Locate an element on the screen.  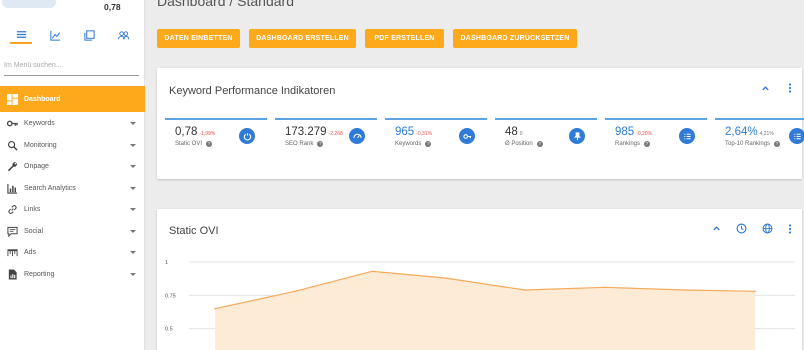
create-pdf-button: PDF ERSTELLEN is located at coordinates (404, 38).